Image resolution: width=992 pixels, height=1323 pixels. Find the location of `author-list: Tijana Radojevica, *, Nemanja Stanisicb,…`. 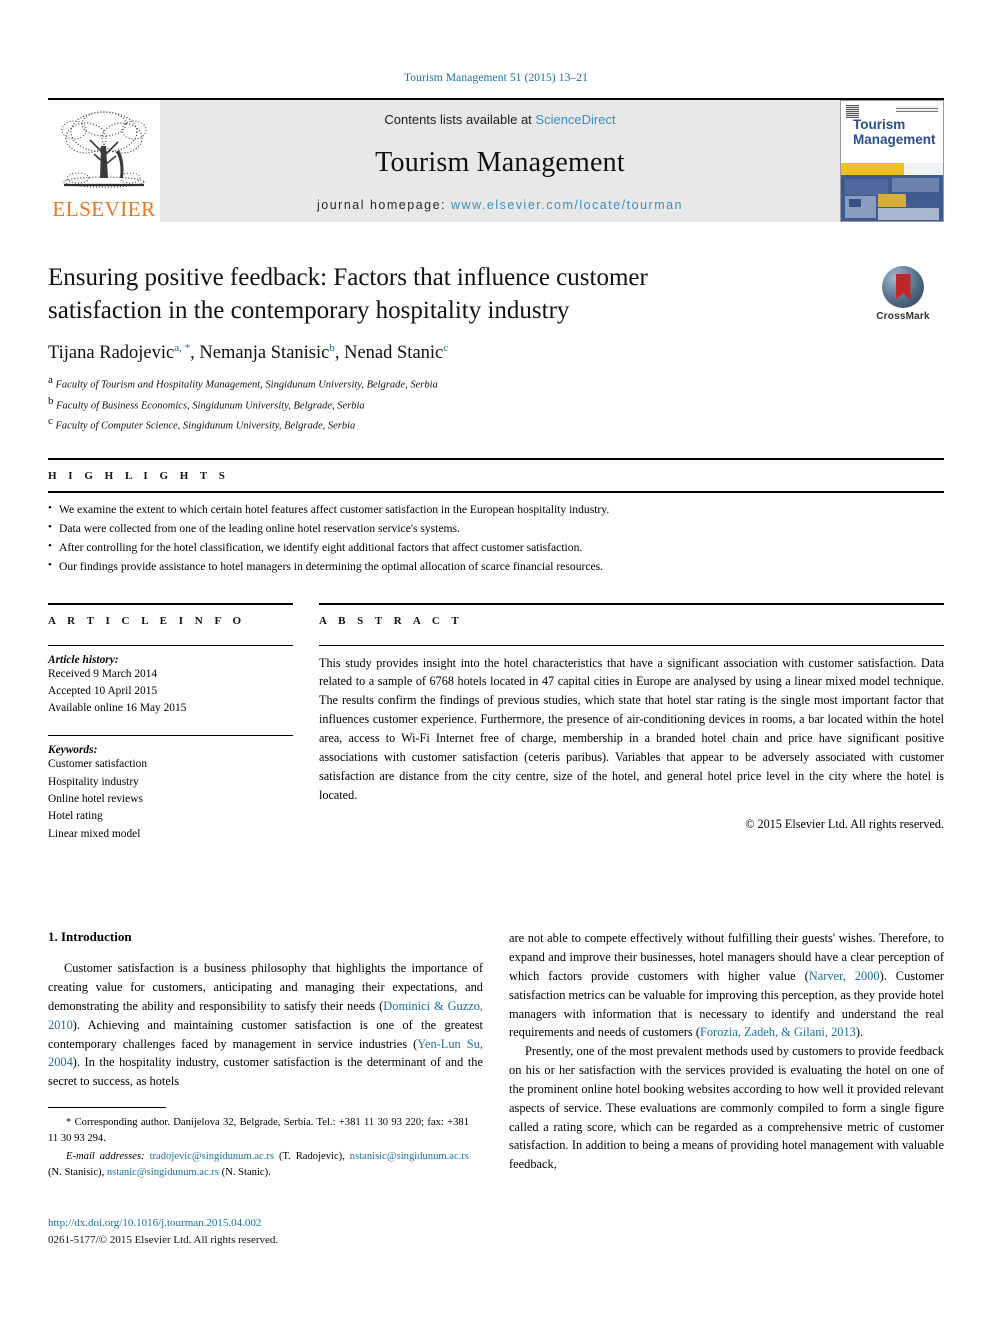

author-list: Tijana Radojevica, *, Nemanja Stanisicb,… is located at coordinates (496, 353).